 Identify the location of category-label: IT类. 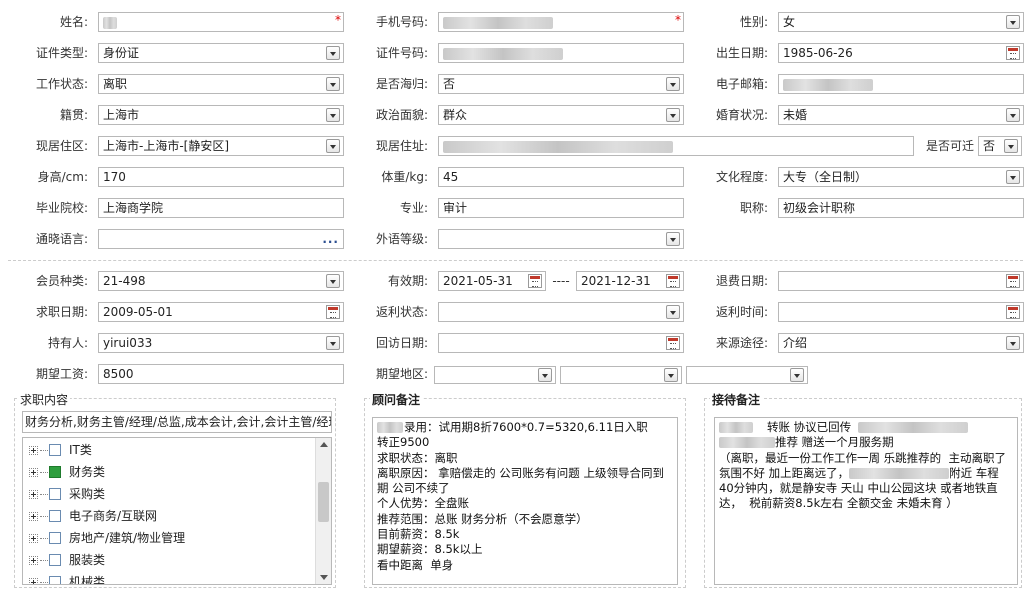
(80, 450).